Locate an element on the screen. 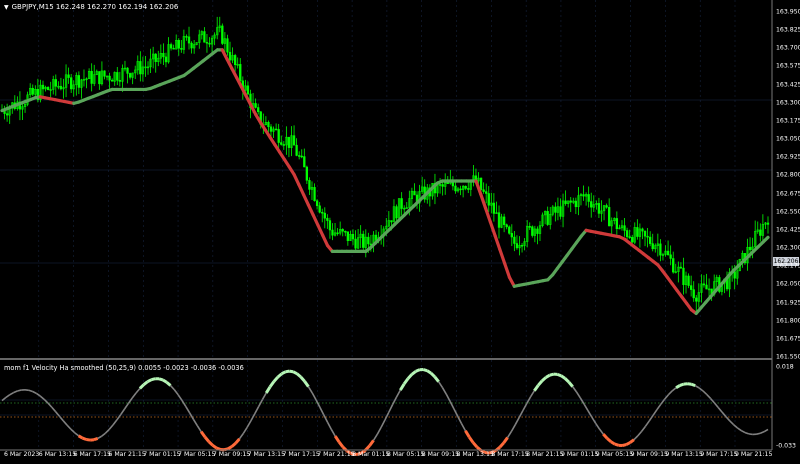 This screenshot has height=464, width=800. price-tick-label: 161.925 is located at coordinates (788, 303).